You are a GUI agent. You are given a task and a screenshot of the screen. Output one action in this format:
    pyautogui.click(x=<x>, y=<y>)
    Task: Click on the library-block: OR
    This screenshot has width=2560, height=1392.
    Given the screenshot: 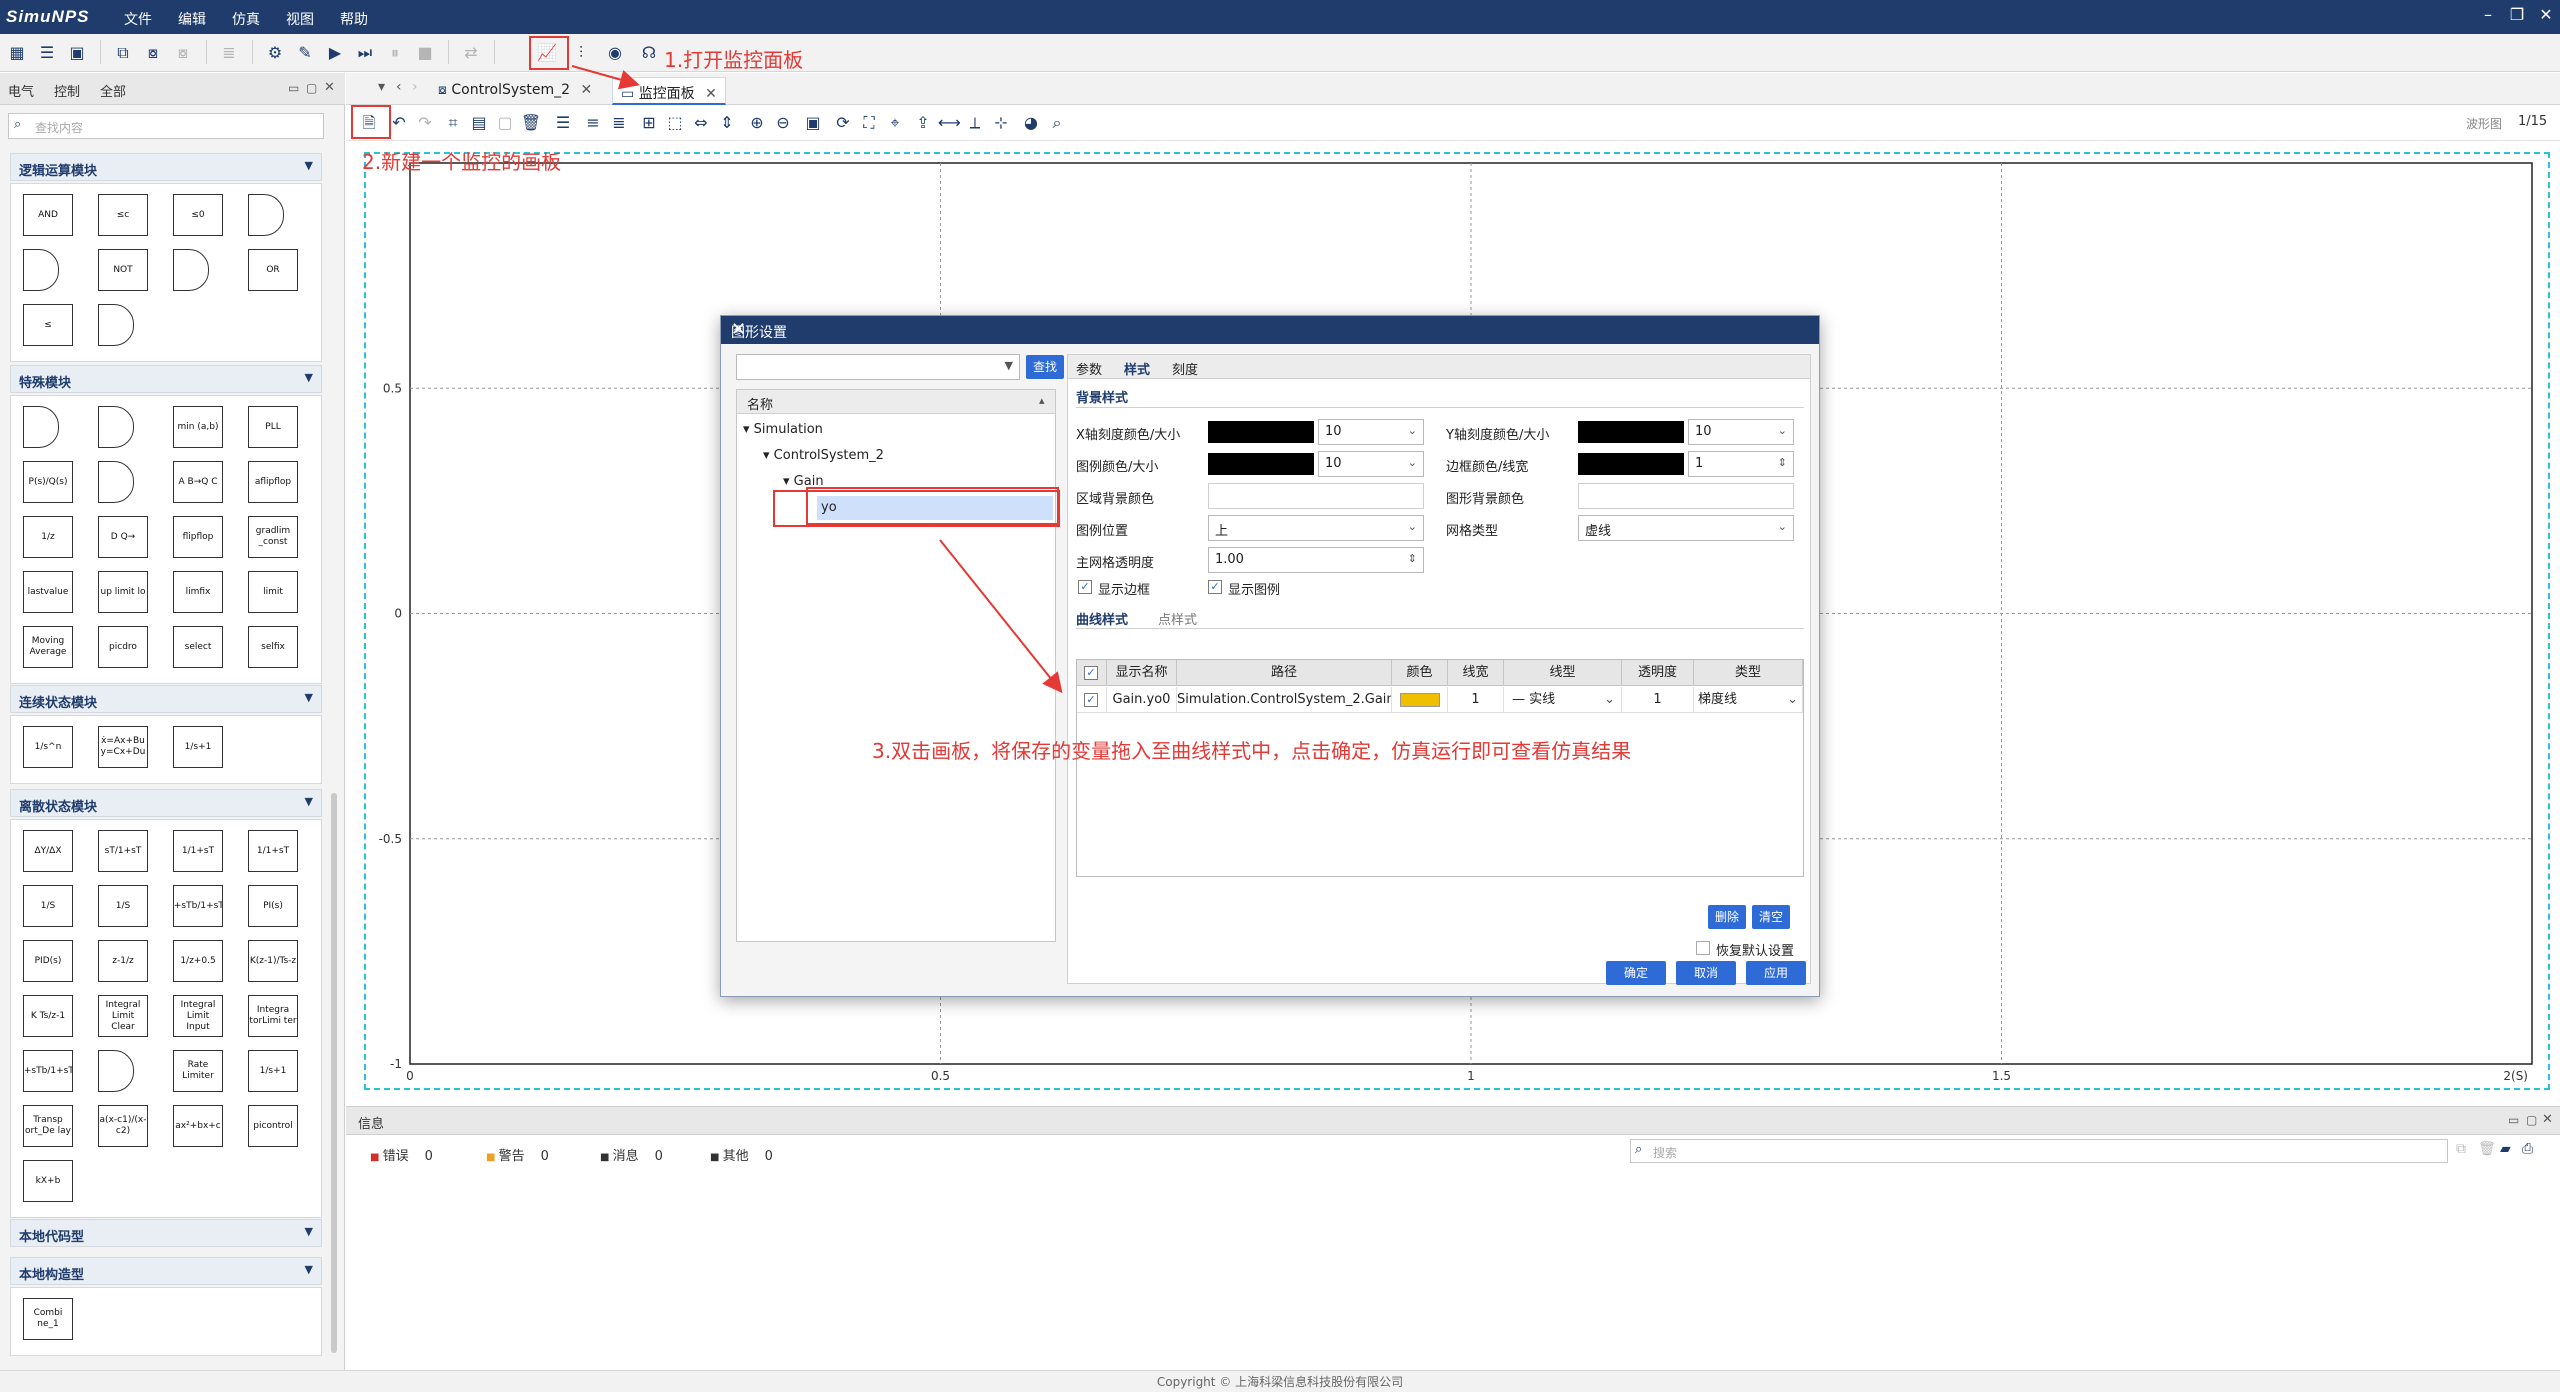 What is the action you would take?
    pyautogui.click(x=273, y=270)
    